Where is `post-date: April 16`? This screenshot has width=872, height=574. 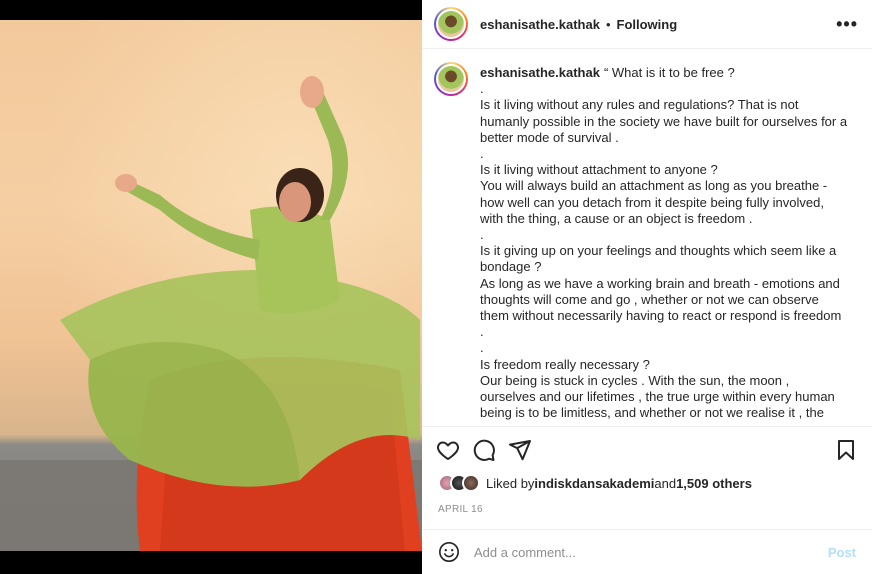
post-date: April 16 is located at coordinates (460, 509).